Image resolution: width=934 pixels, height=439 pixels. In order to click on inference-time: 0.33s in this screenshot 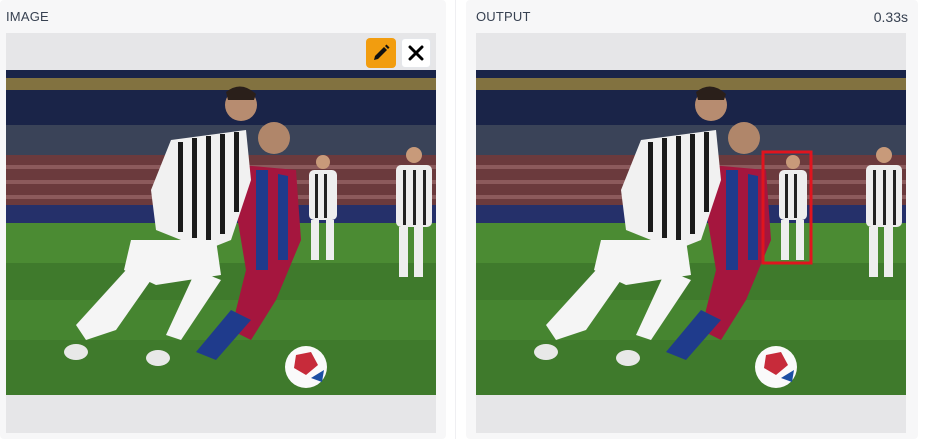, I will do `click(890, 17)`.